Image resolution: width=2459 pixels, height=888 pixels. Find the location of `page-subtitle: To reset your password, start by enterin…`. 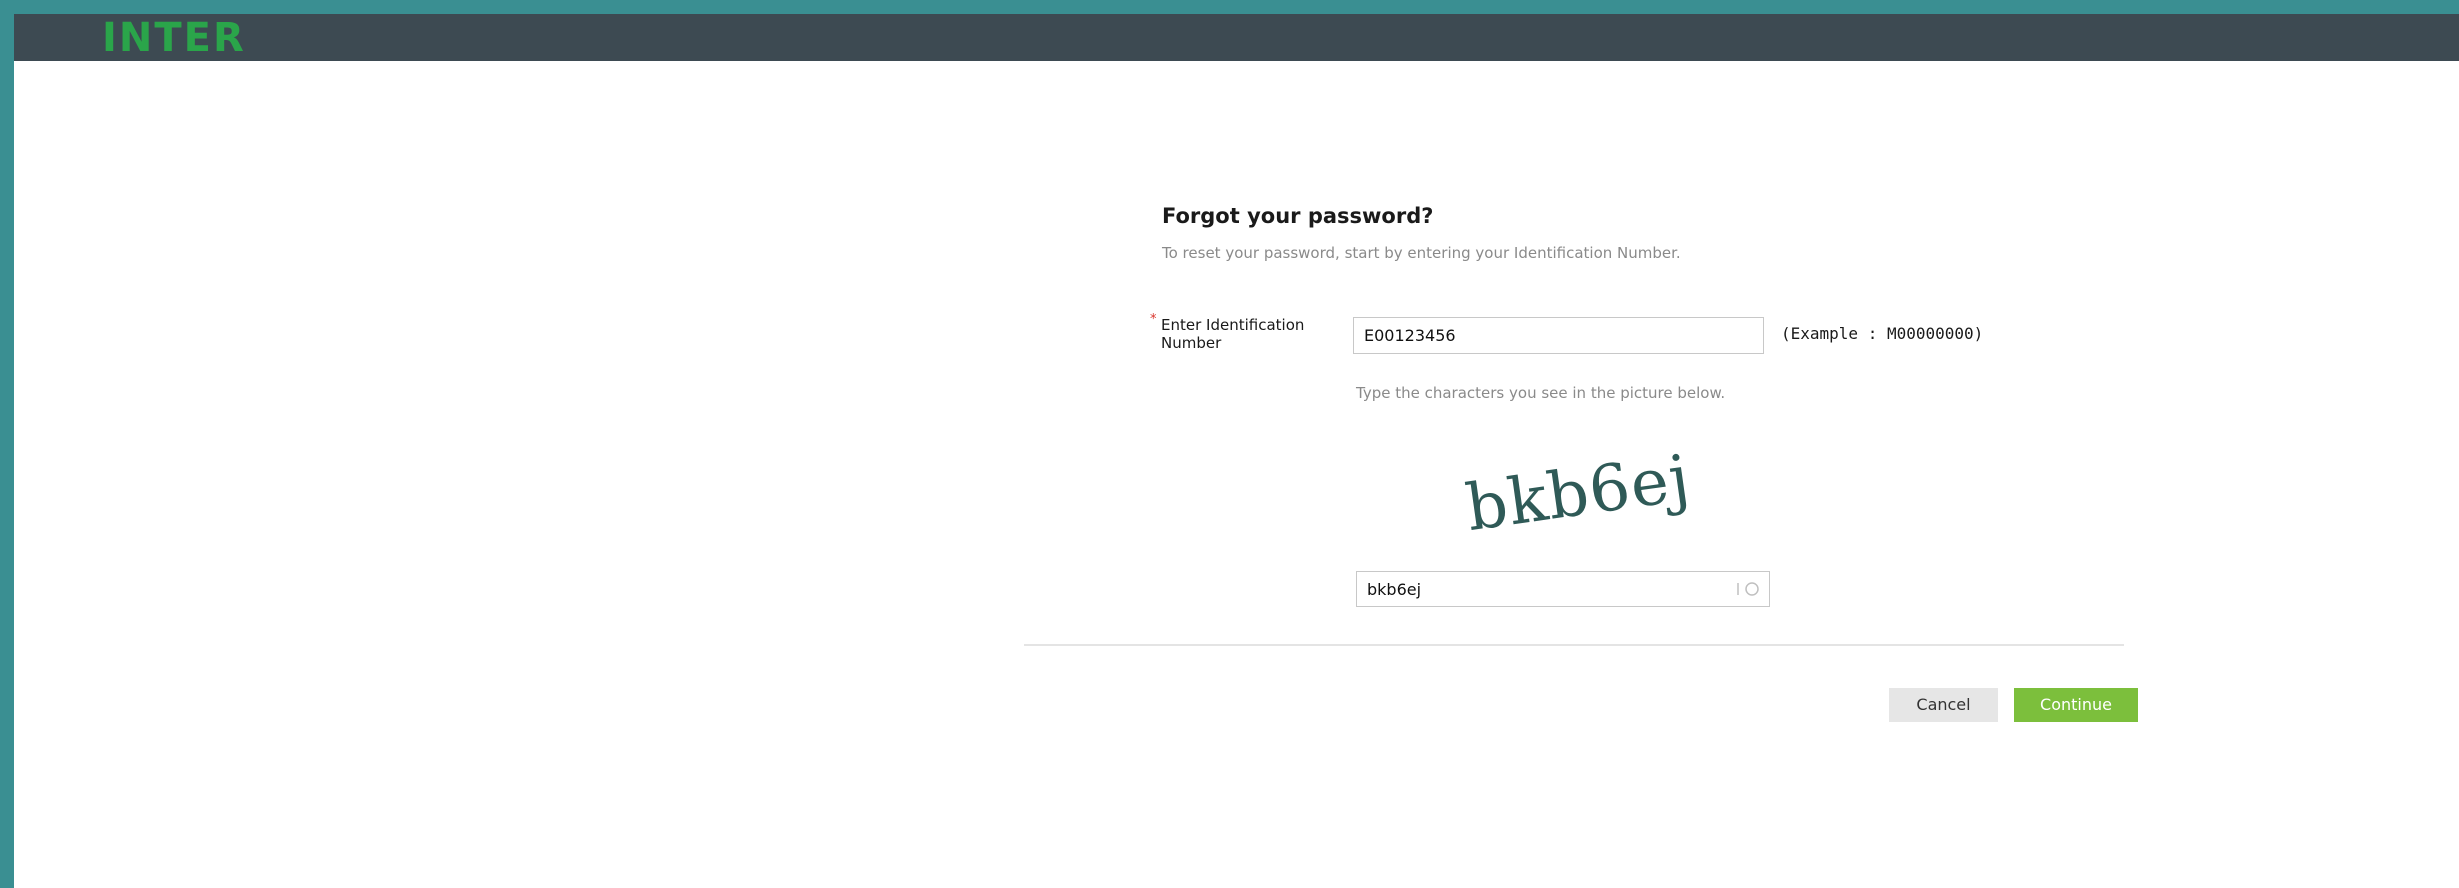

page-subtitle: To reset your password, start by enterin… is located at coordinates (1421, 253).